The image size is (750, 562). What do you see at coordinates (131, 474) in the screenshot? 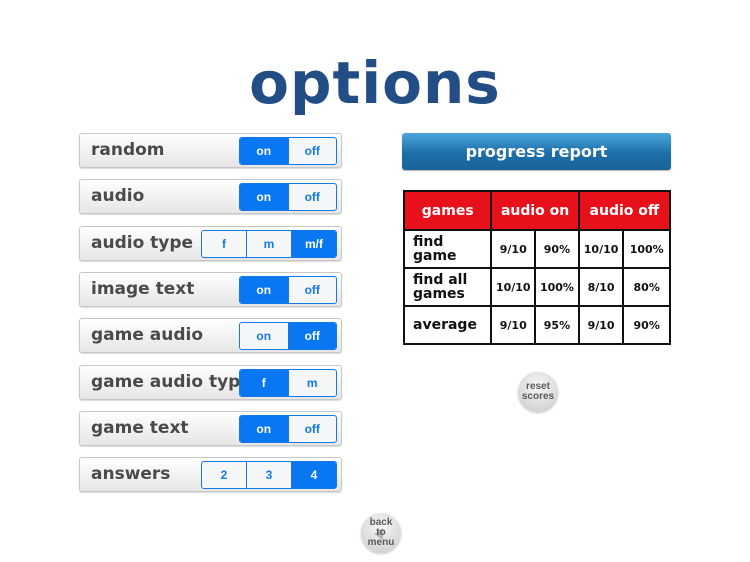
I see `option-label: answers` at bounding box center [131, 474].